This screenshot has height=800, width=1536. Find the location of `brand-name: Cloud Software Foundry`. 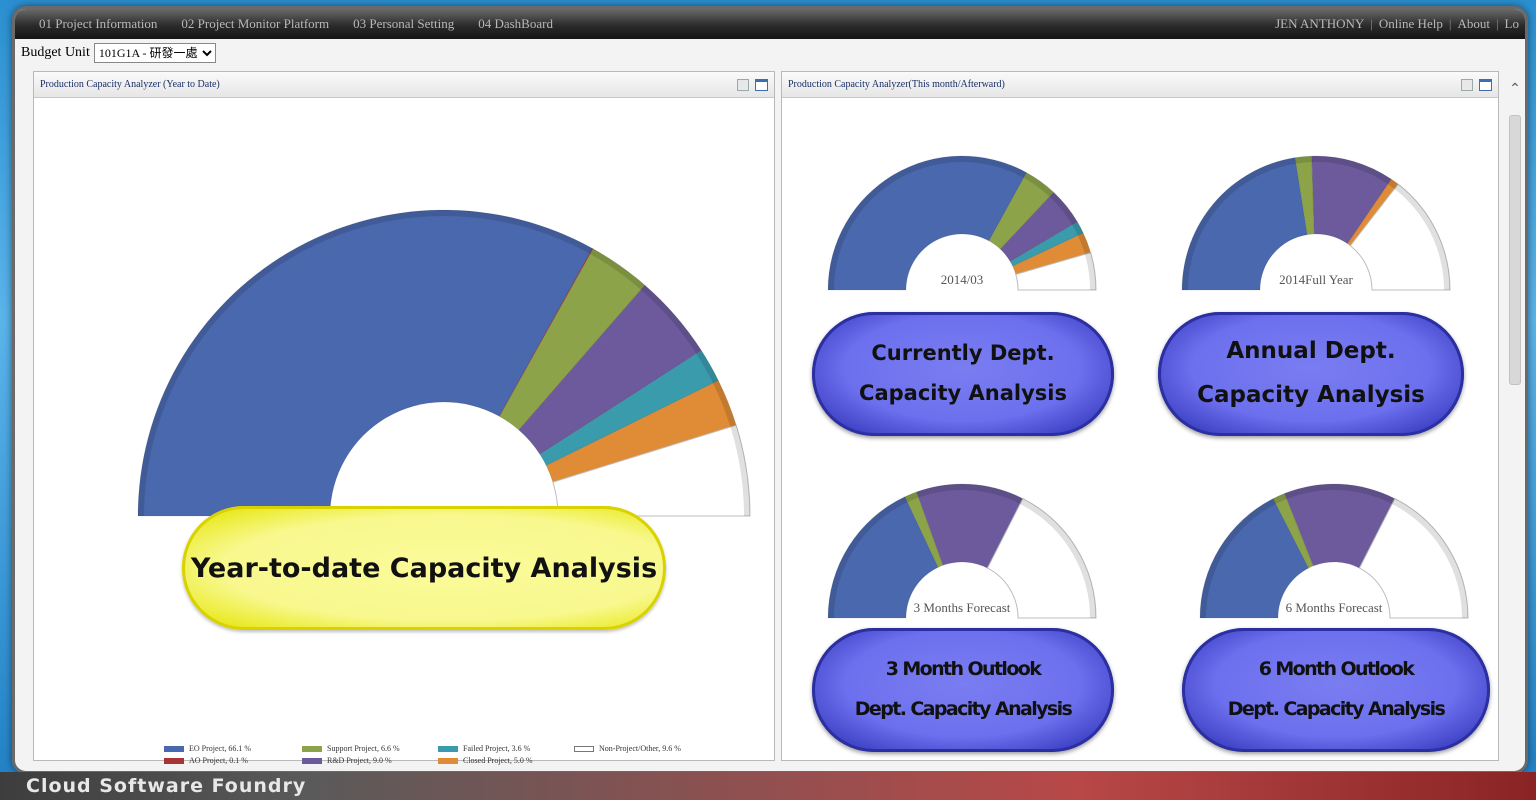

brand-name: Cloud Software Foundry is located at coordinates (166, 786).